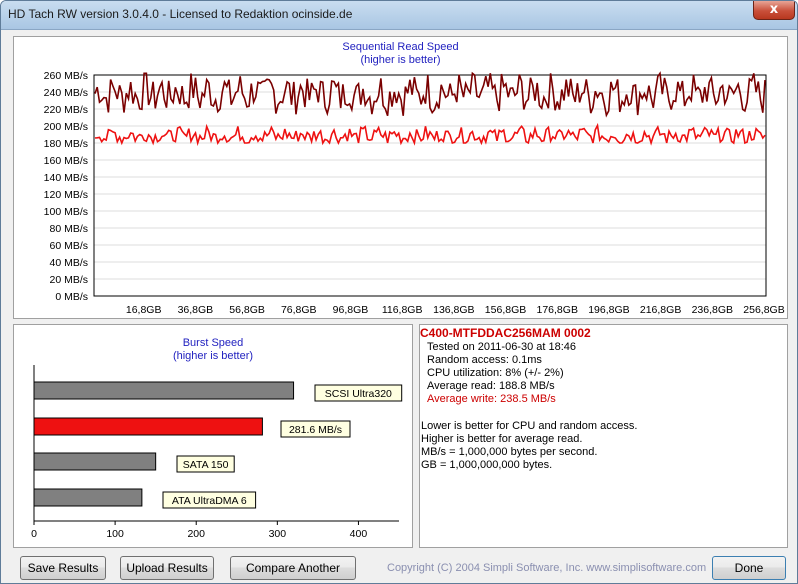 The width and height of the screenshot is (798, 584). What do you see at coordinates (206, 465) in the screenshot?
I see `burst-bar-label: SATA 150` at bounding box center [206, 465].